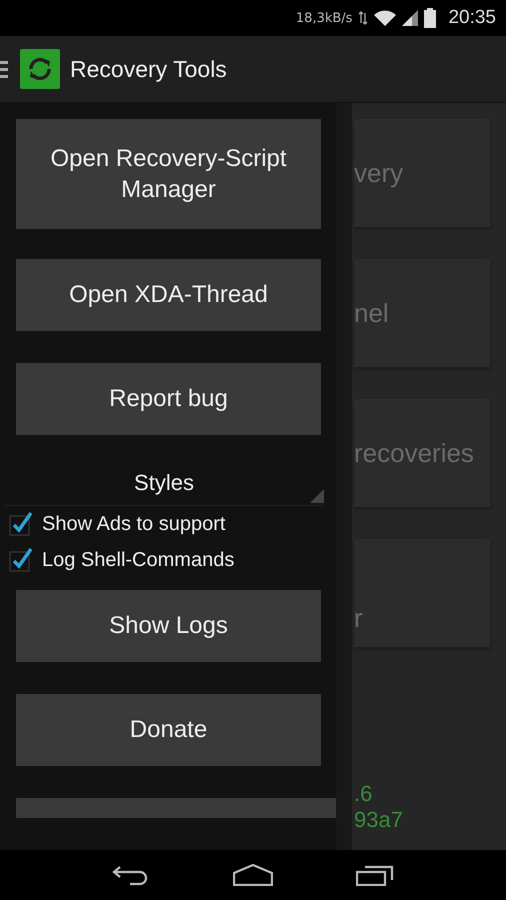 The image size is (506, 900). What do you see at coordinates (410, 18) in the screenshot?
I see `signal-icon` at bounding box center [410, 18].